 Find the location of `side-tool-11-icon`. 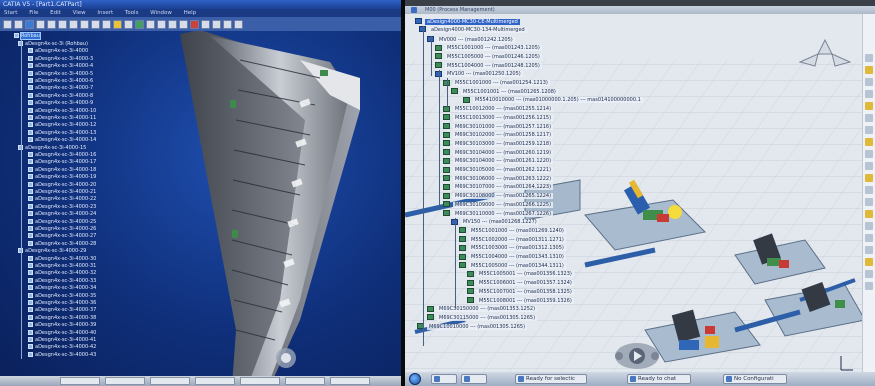

side-tool-11-icon is located at coordinates (869, 178).